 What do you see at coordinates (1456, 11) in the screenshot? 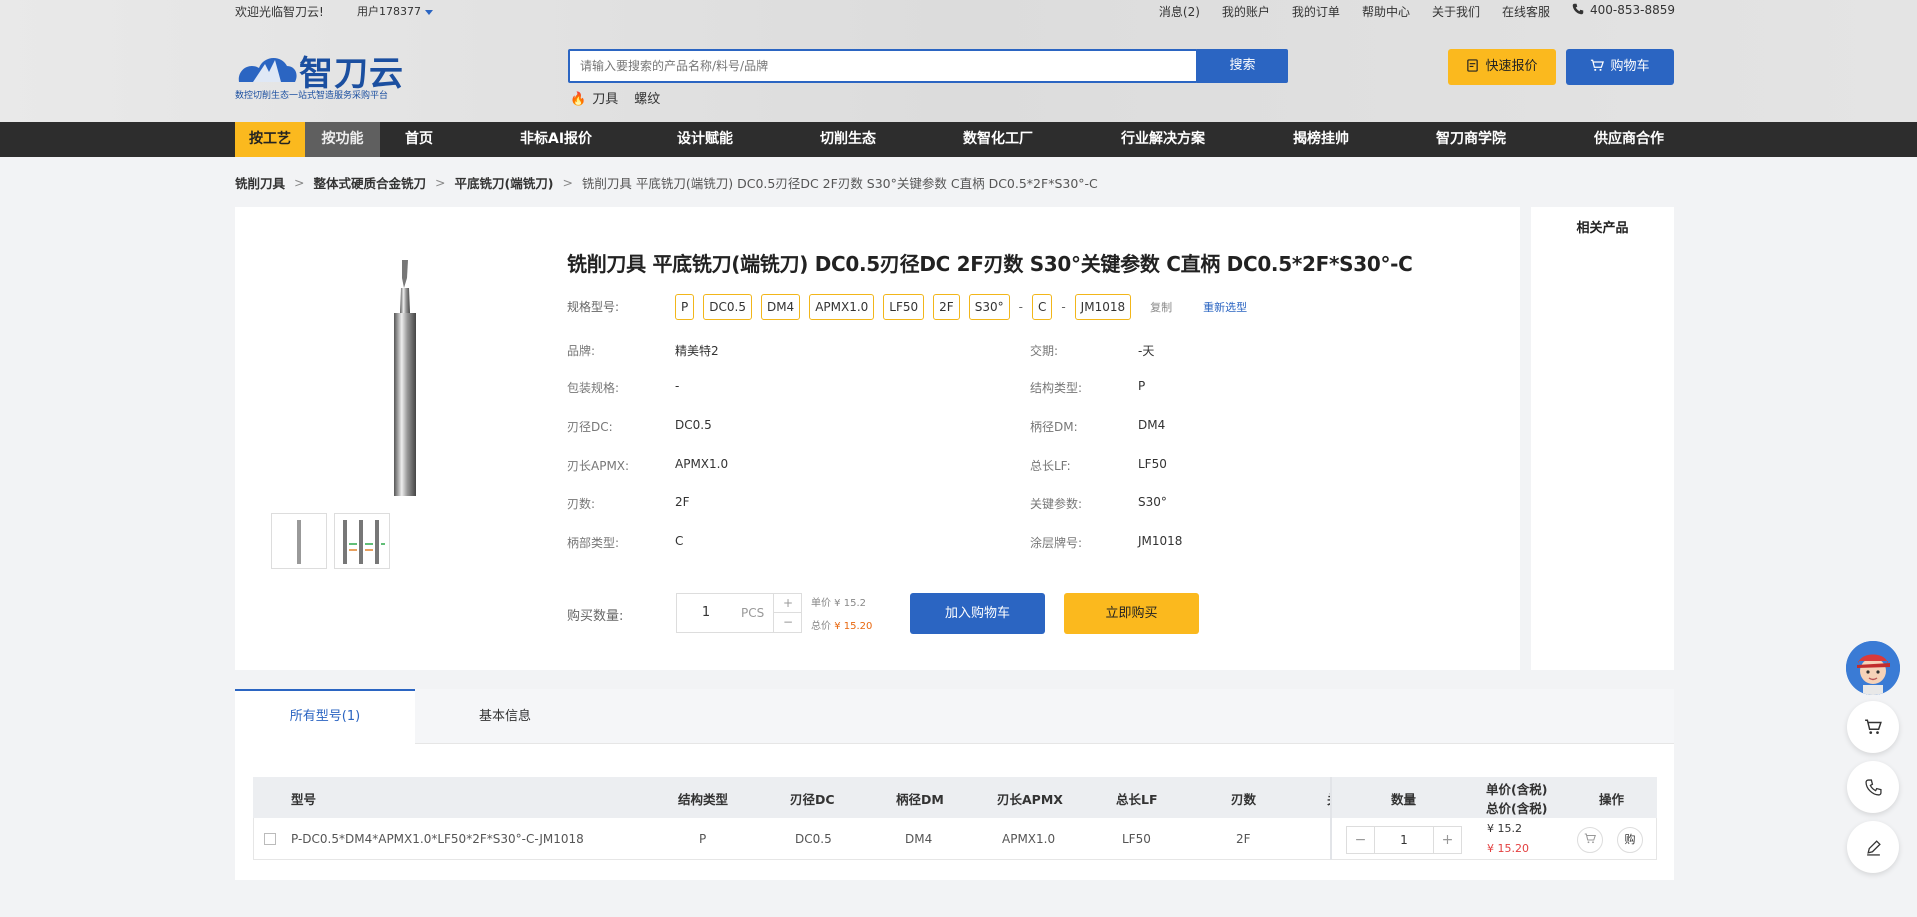
I see `top-link-about: 关于我们` at bounding box center [1456, 11].